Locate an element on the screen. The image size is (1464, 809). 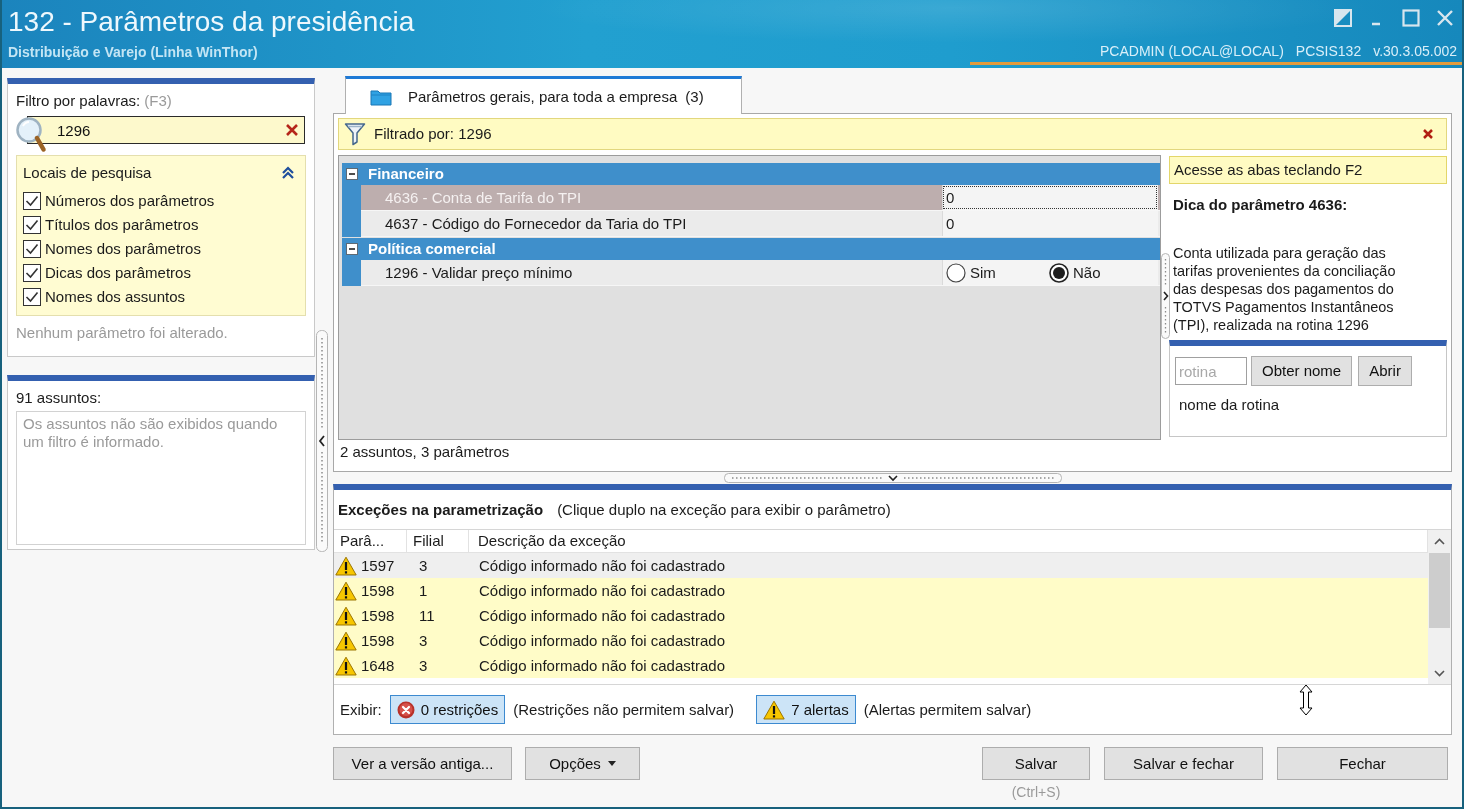
close-icon is located at coordinates (1428, 134).